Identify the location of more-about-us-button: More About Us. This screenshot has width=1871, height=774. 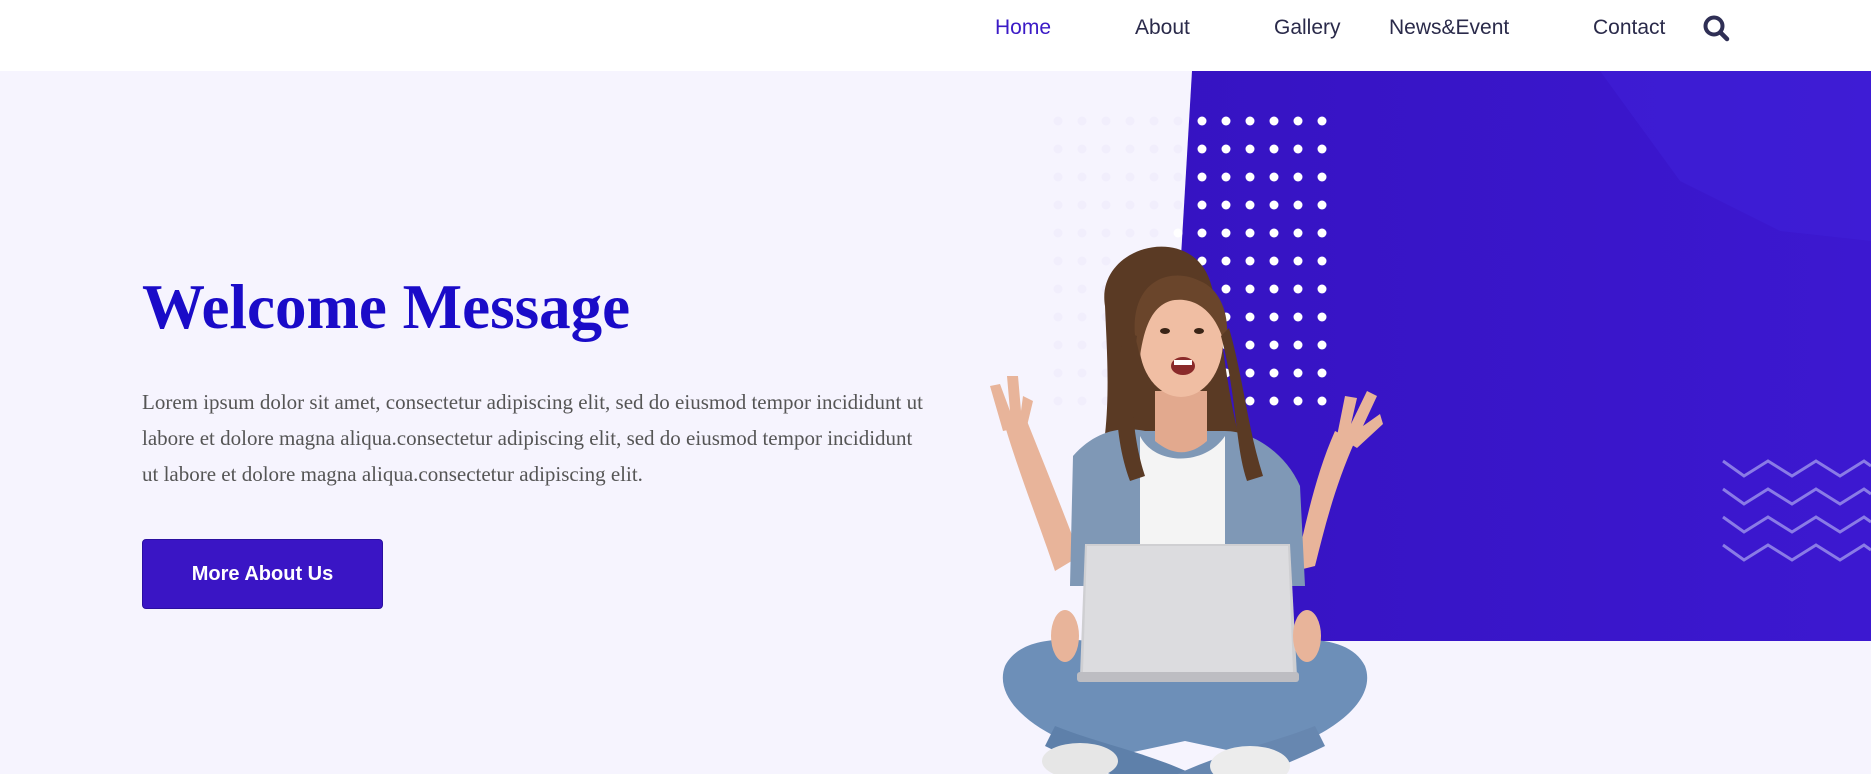
(262, 574).